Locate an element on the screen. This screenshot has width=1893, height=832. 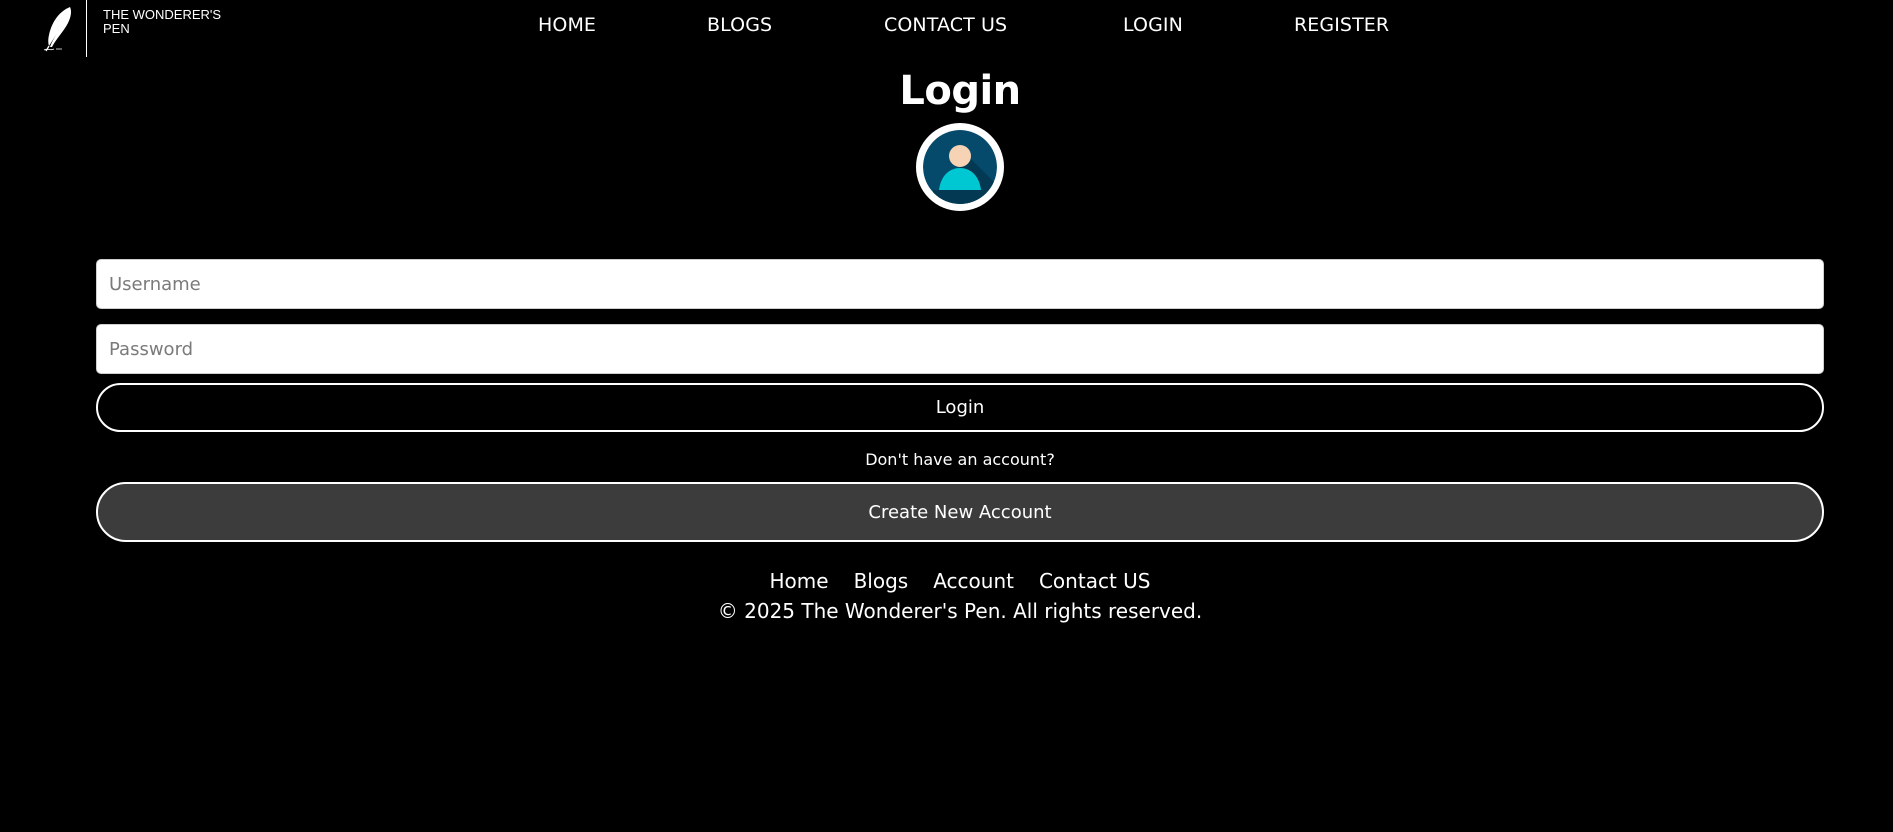
page-title: Login is located at coordinates (960, 91).